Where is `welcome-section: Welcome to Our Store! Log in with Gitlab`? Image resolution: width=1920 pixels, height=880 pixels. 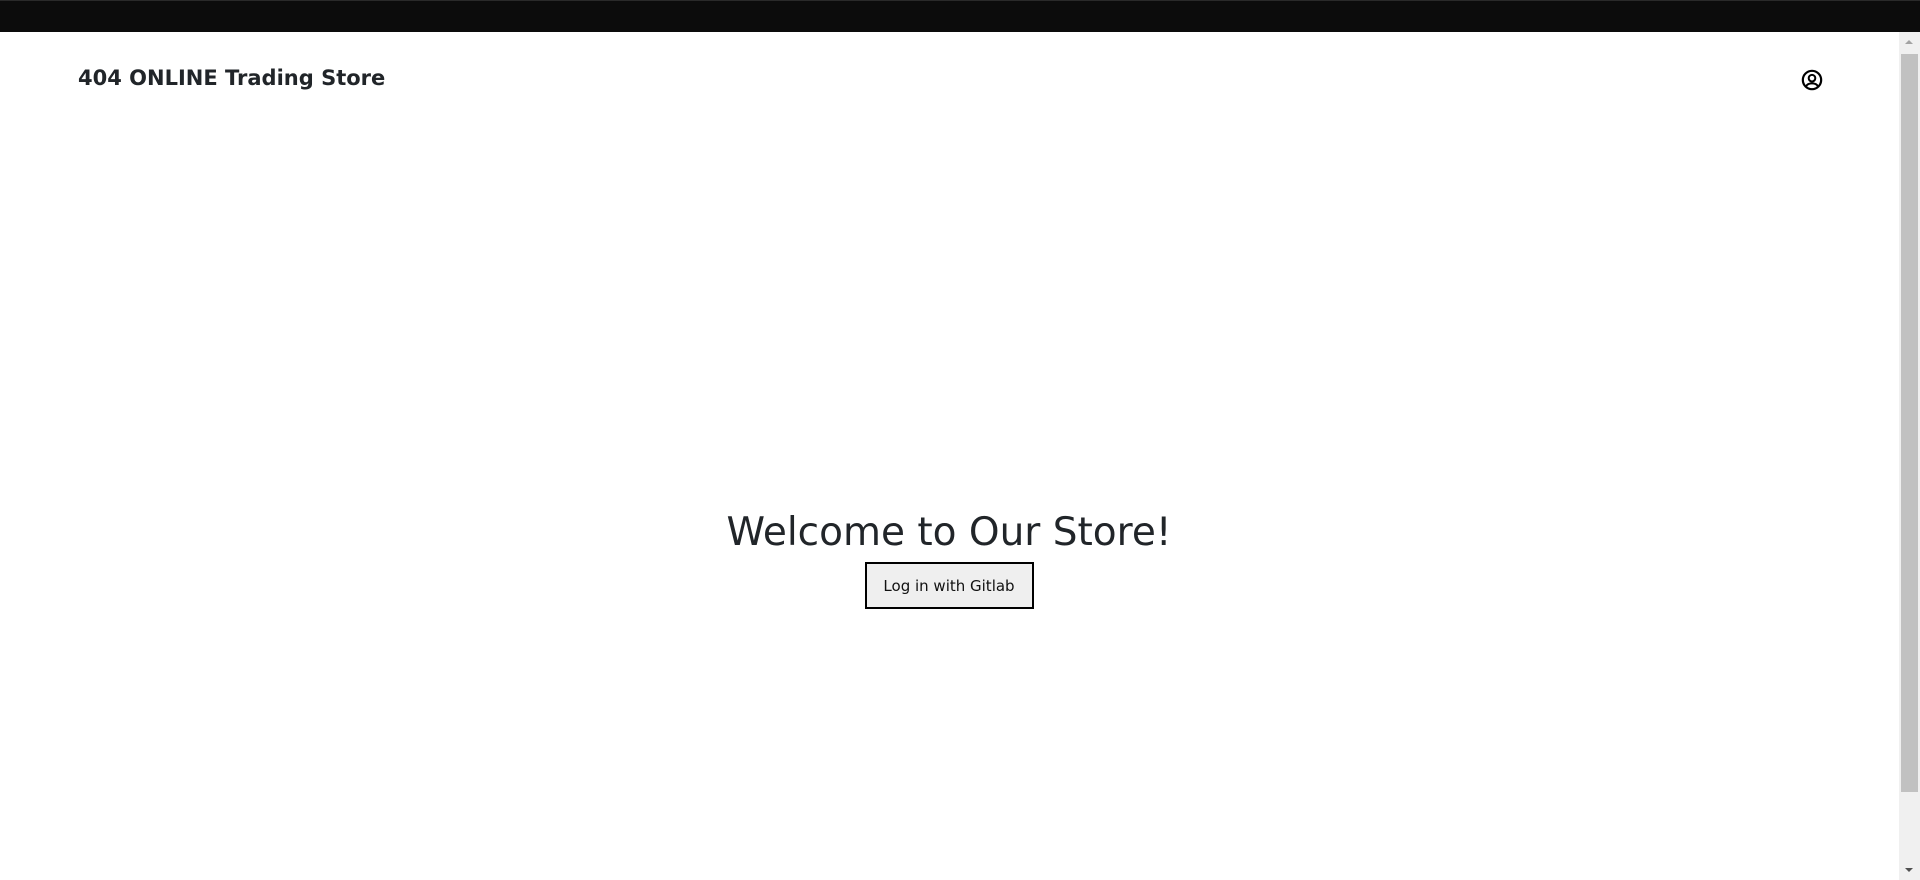 welcome-section: Welcome to Our Store! Log in with Gitlab is located at coordinates (949, 558).